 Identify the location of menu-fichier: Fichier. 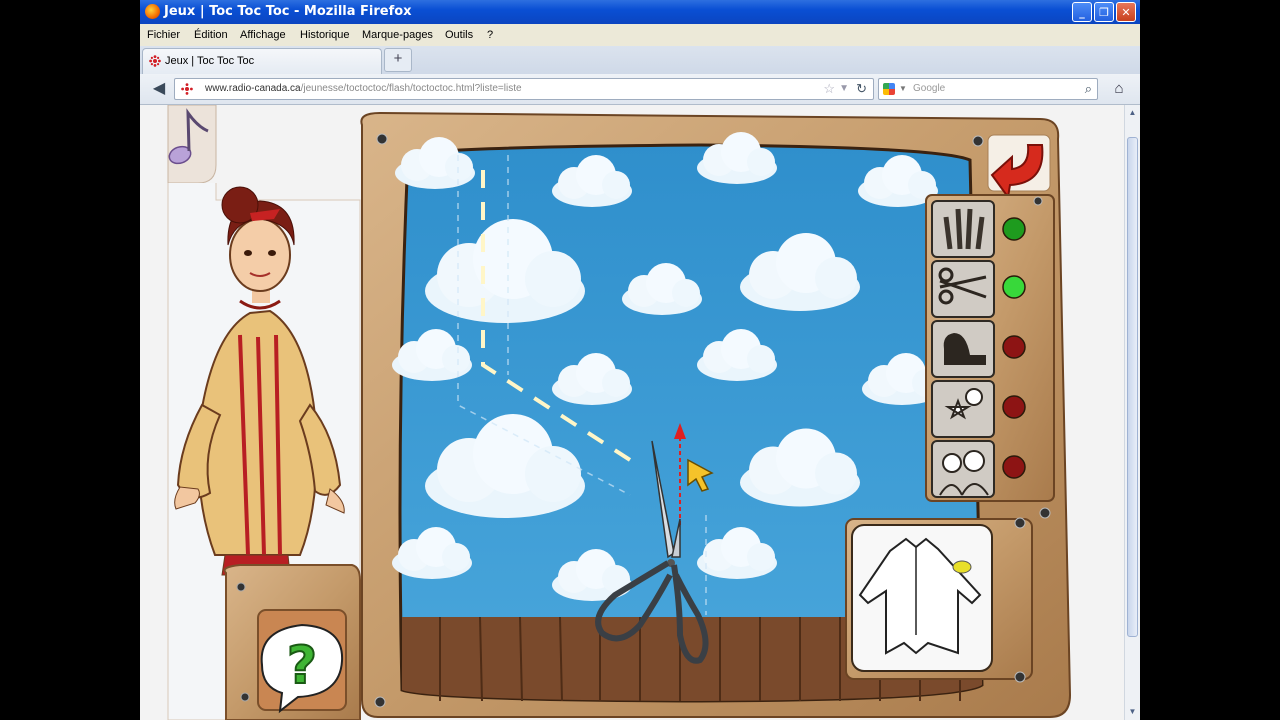
(163, 35).